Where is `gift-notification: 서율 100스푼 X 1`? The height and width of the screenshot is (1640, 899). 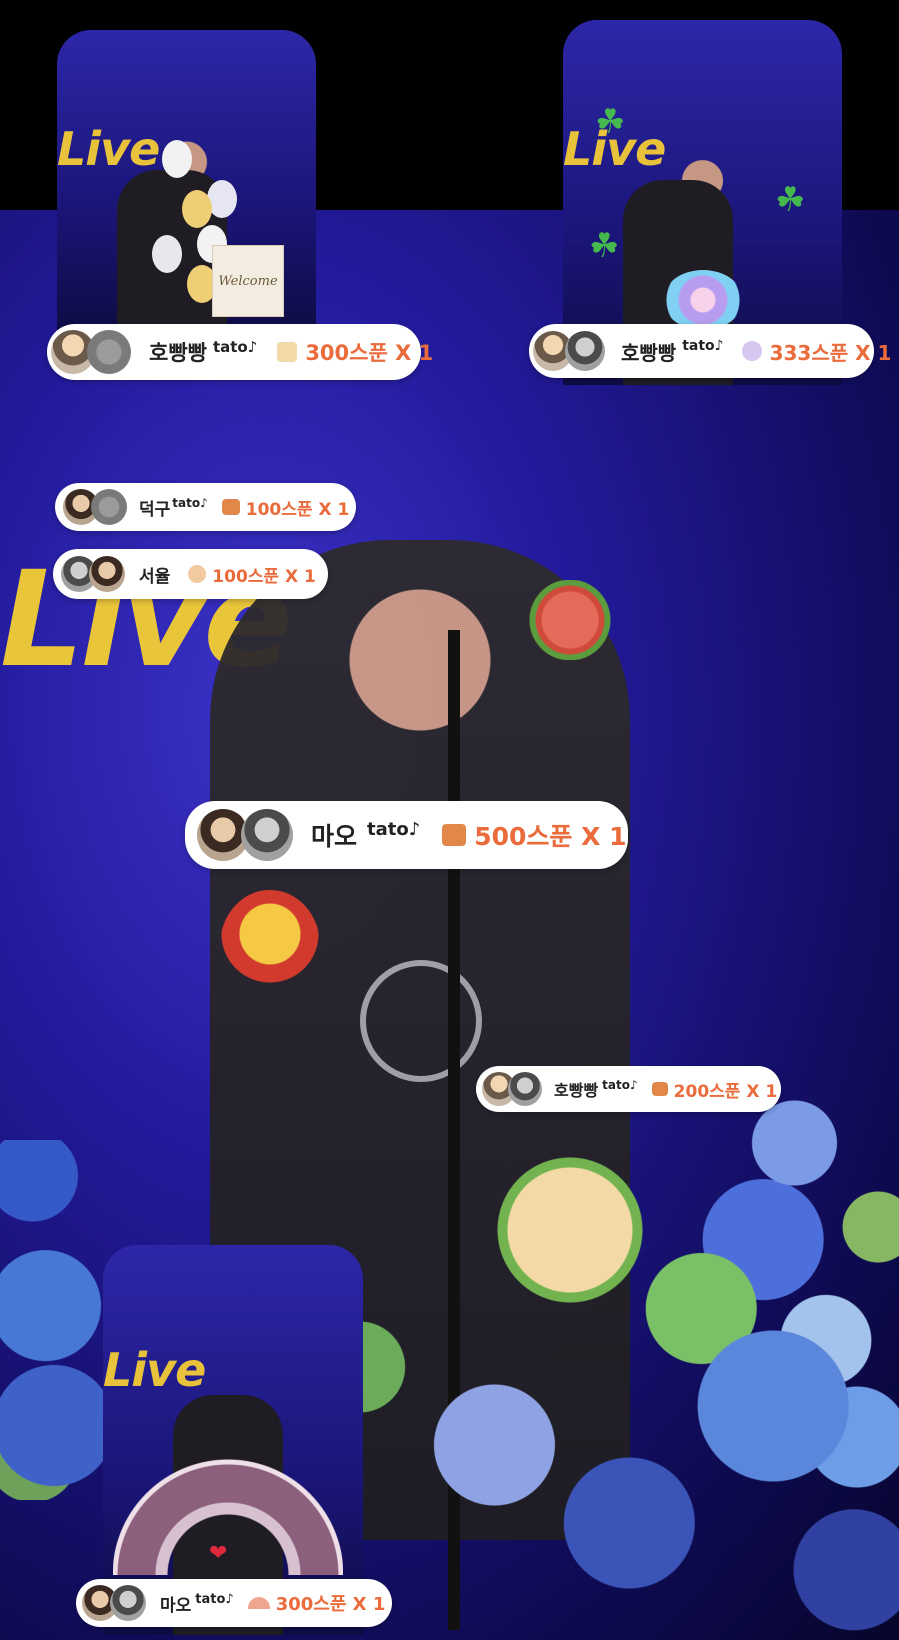
gift-notification: 서율 100스푼 X 1 is located at coordinates (190, 574).